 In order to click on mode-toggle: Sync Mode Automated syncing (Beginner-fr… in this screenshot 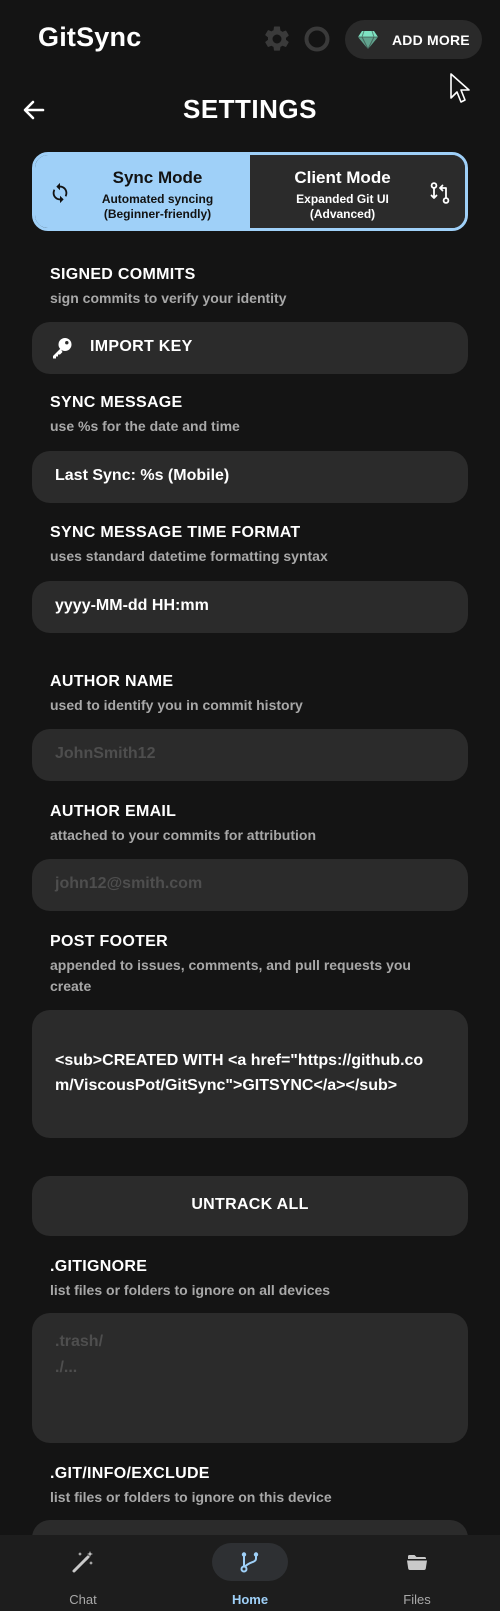, I will do `click(250, 191)`.